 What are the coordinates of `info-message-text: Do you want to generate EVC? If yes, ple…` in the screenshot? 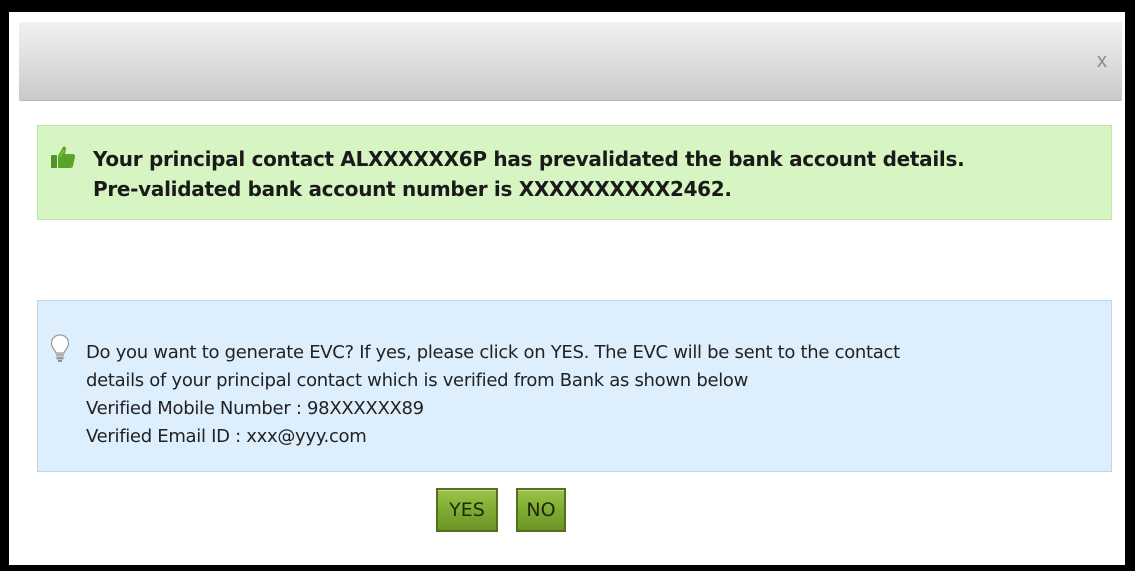 It's located at (493, 395).